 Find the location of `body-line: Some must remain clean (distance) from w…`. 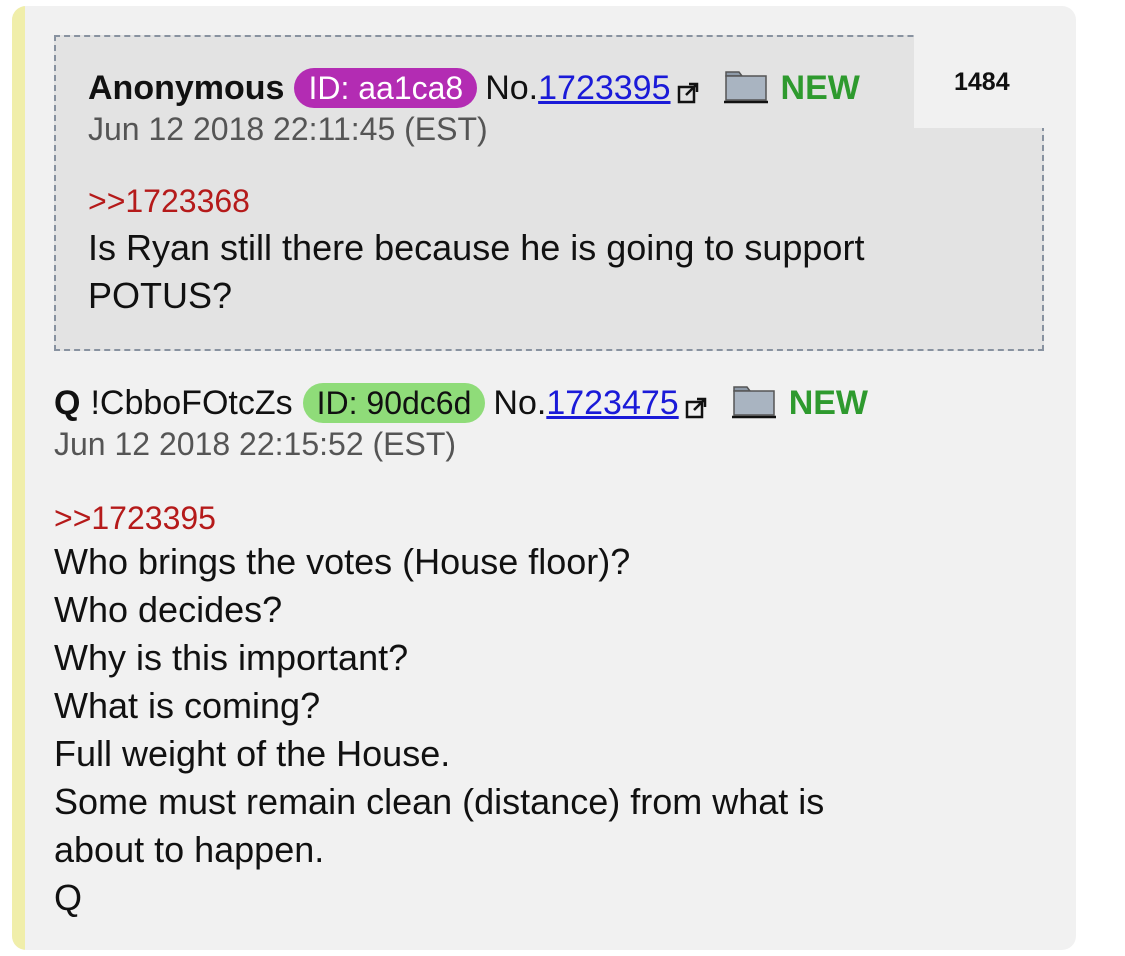

body-line: Some must remain clean (distance) from w… is located at coordinates (439, 801).